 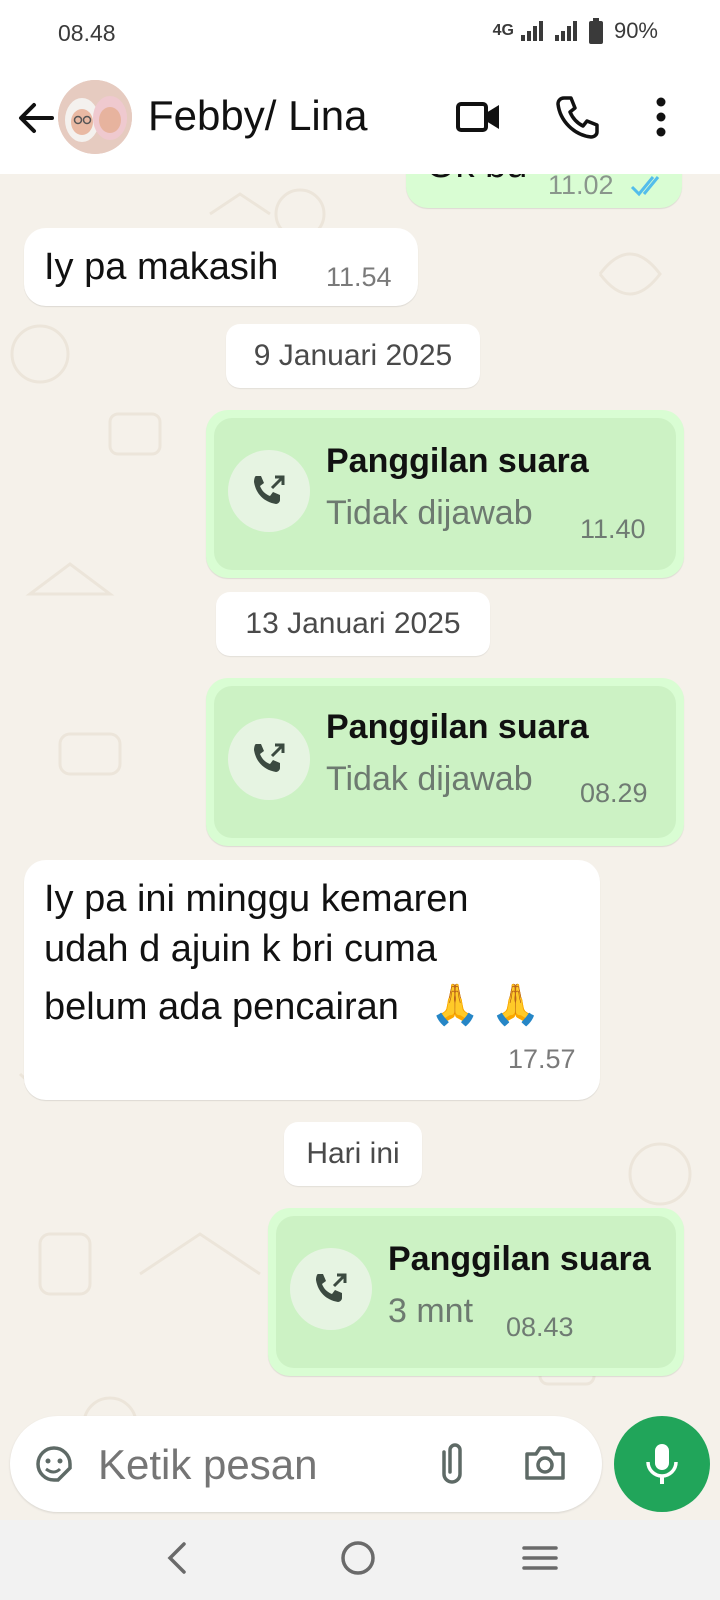 What do you see at coordinates (581, 187) in the screenshot?
I see `message-time: 11.02` at bounding box center [581, 187].